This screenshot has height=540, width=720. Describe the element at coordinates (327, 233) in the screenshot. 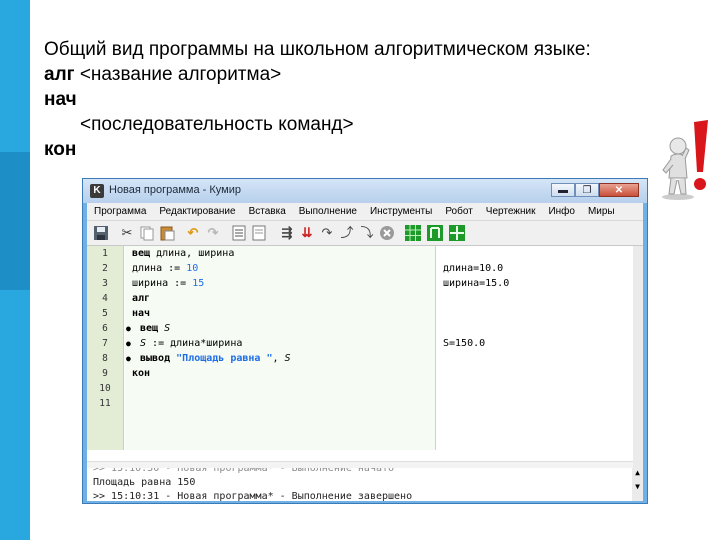

I see `step-into-icon: ↷` at that location.